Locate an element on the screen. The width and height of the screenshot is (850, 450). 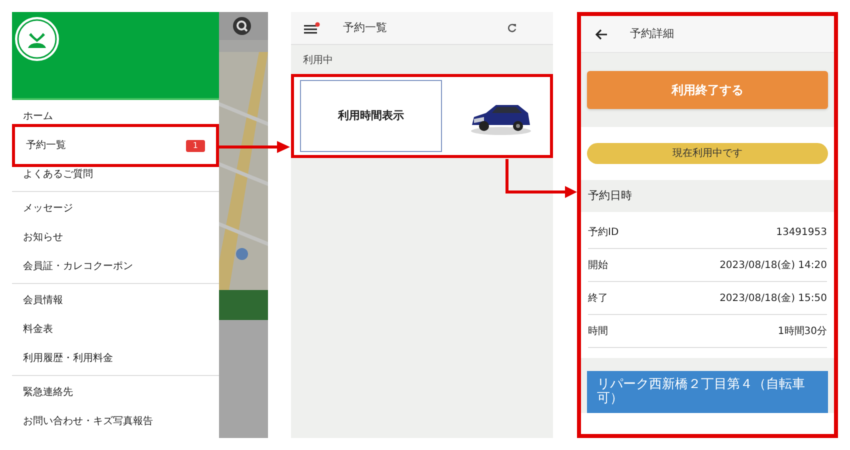
menu-item: お知らせ is located at coordinates (115, 237).